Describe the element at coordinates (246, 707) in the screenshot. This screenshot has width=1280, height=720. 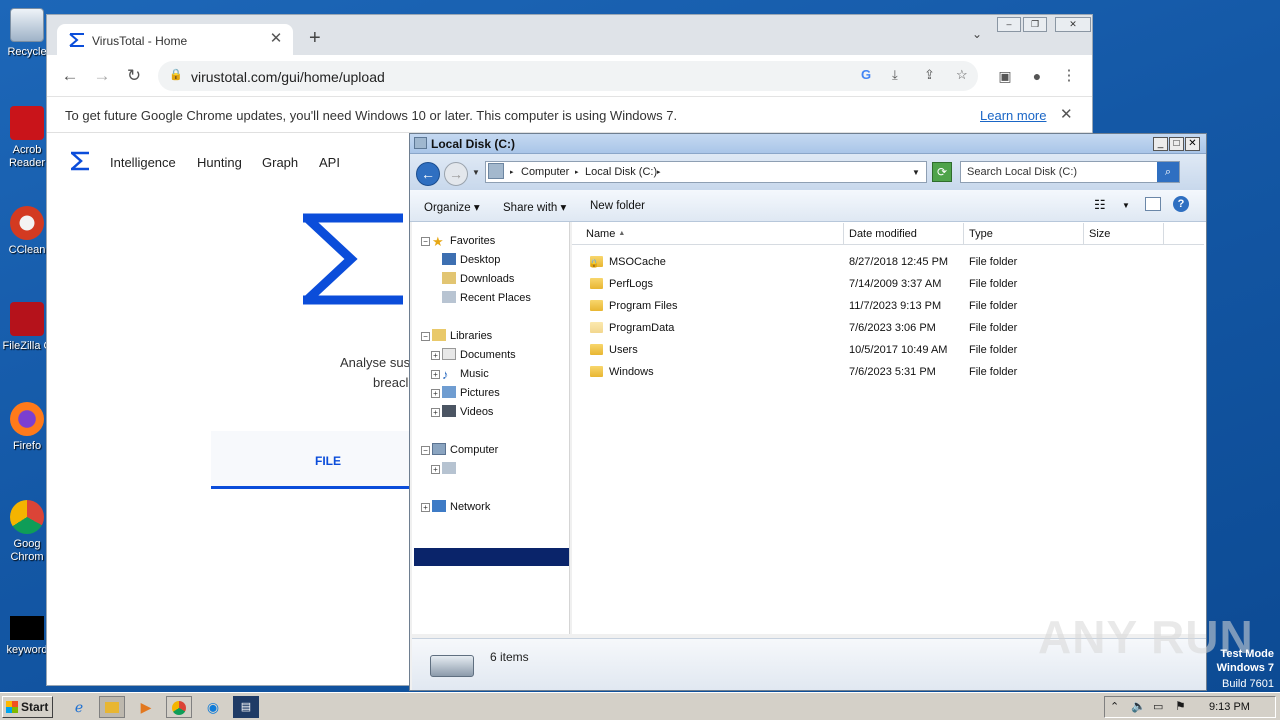
I see `app-taskbar-icon: ▤` at that location.